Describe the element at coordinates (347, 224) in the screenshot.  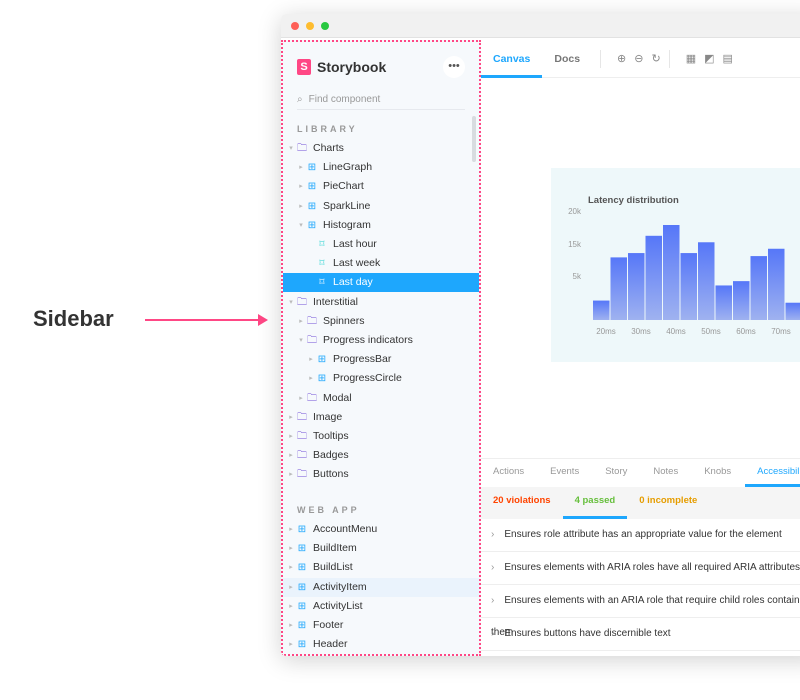
I see `sidebar-item-label: Histogram` at that location.